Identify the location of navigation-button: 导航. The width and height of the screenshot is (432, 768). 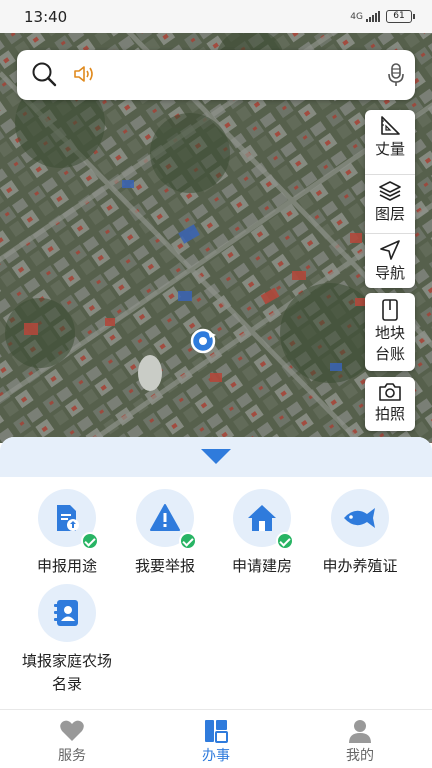
(390, 262).